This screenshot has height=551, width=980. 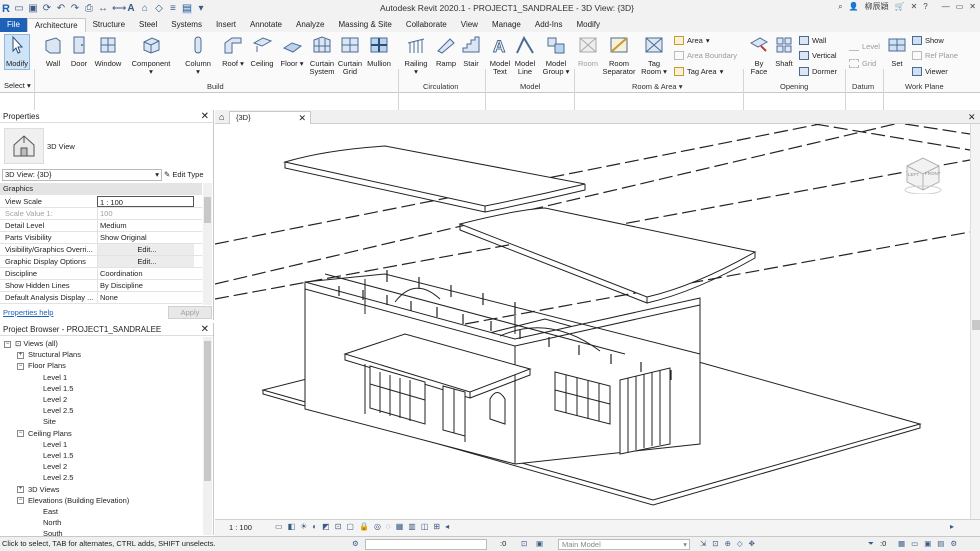 I want to click on reveal-hidden-icon: ◌, so click(x=388, y=526).